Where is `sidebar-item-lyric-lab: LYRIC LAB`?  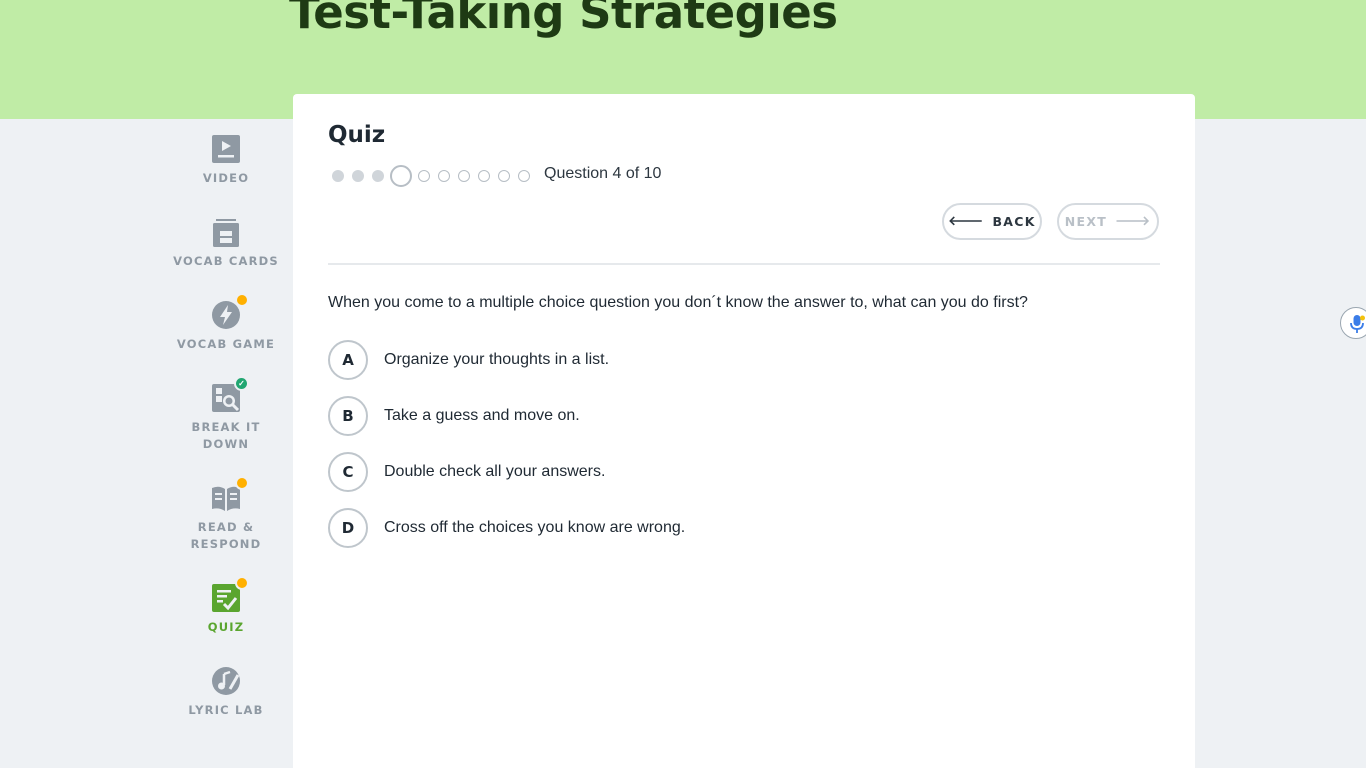
sidebar-item-lyric-lab: LYRIC LAB is located at coordinates (226, 692).